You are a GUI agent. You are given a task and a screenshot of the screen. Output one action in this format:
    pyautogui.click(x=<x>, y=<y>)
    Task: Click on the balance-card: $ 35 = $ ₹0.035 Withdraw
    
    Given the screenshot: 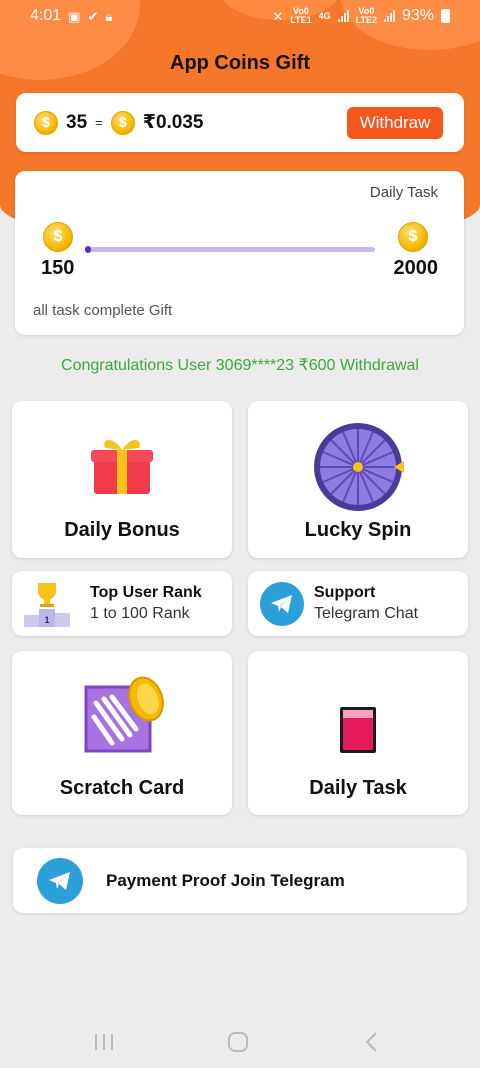 What is the action you would take?
    pyautogui.click(x=240, y=122)
    